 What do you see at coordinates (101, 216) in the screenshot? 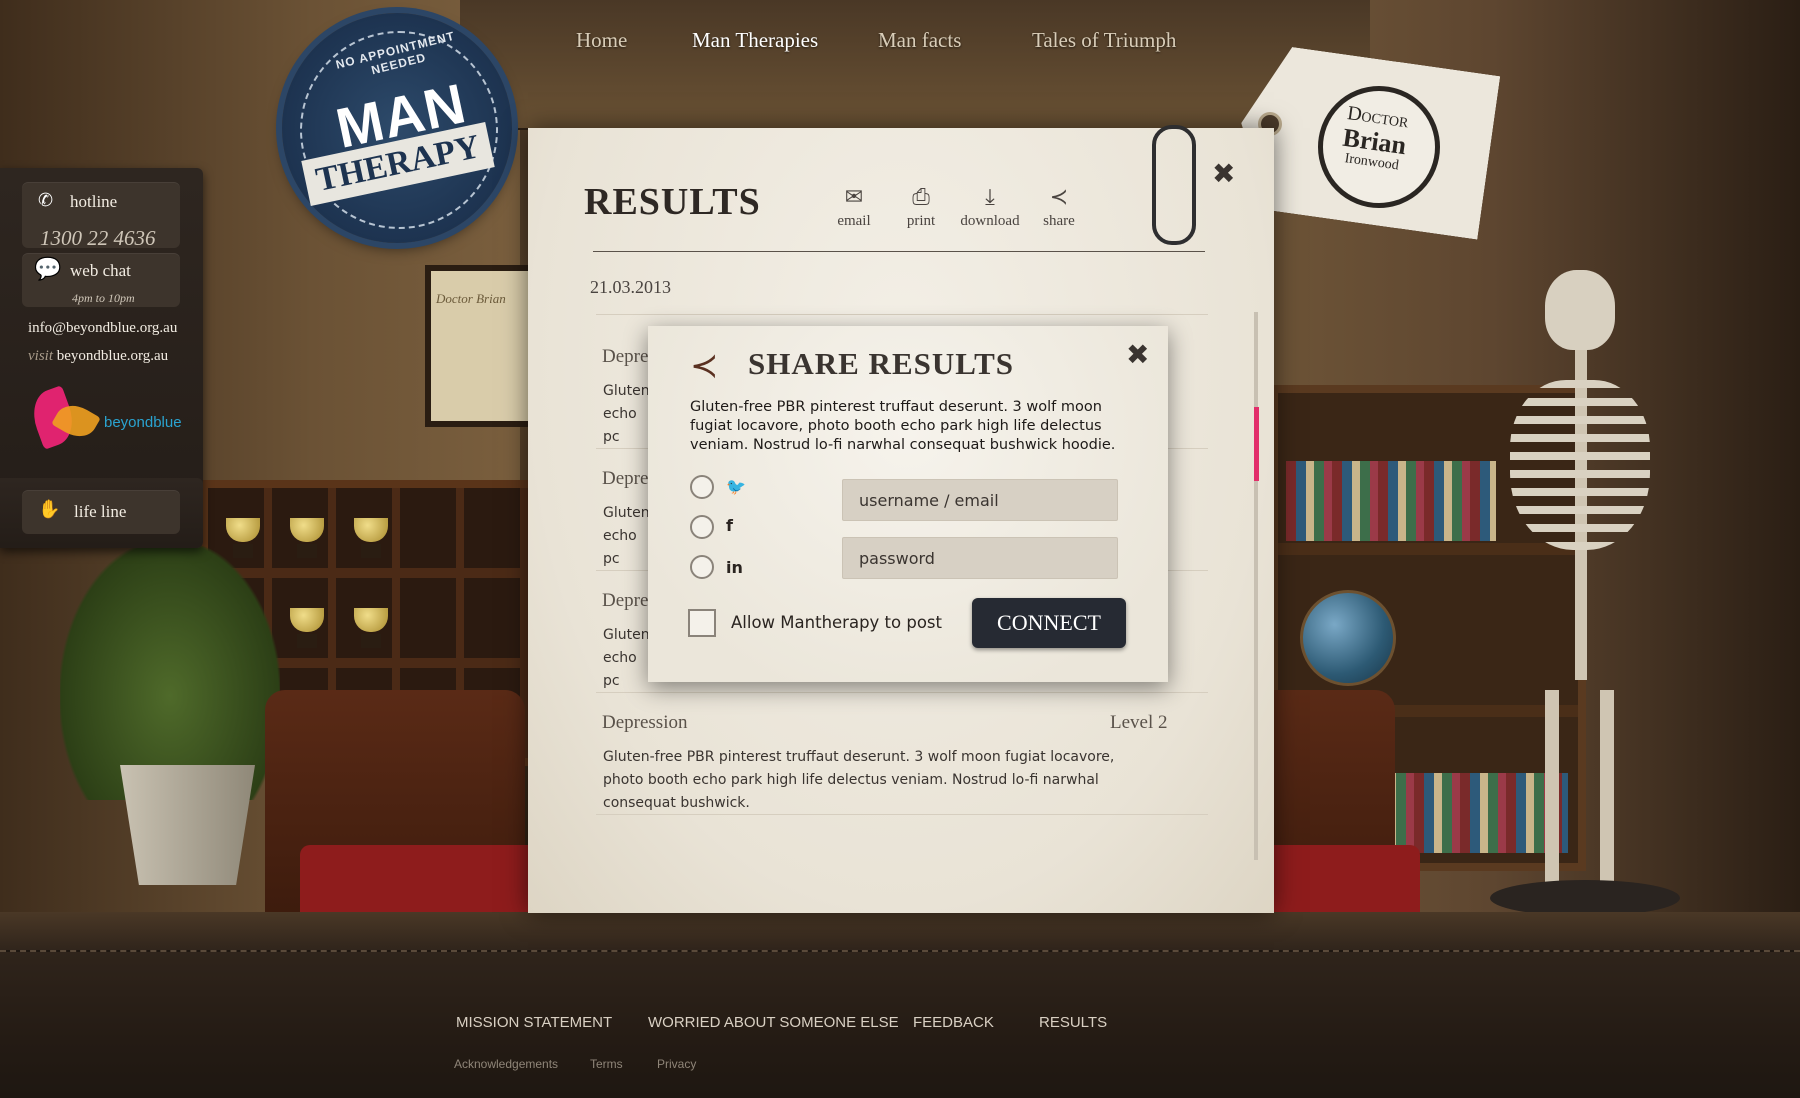
I see `hotline-card: ✆ hotline 1300 22 4636` at bounding box center [101, 216].